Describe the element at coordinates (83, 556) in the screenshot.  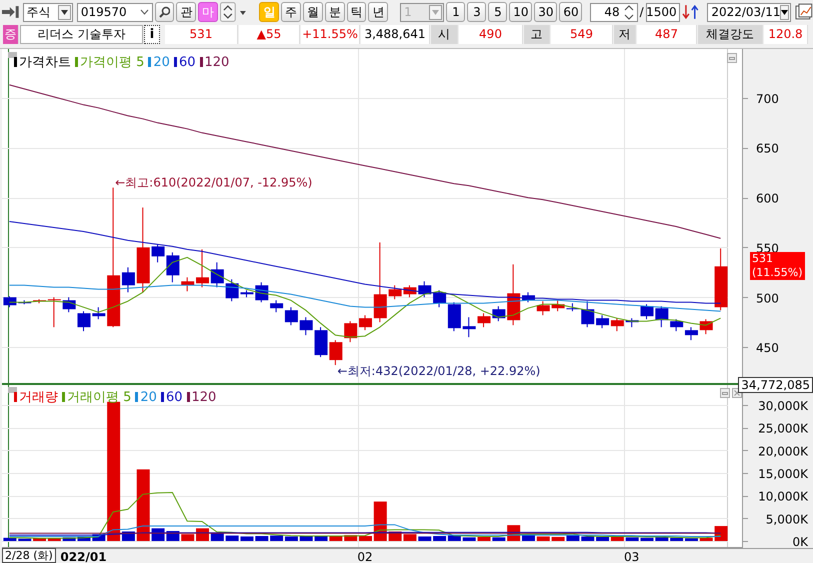
I see `date-axis-label: 022/01` at that location.